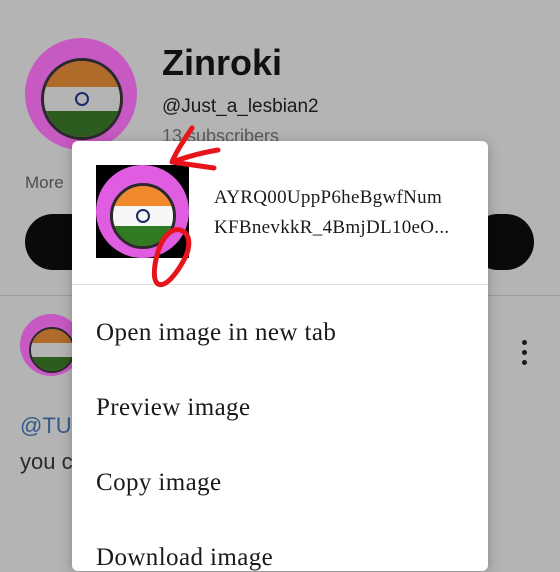 Image resolution: width=560 pixels, height=572 pixels. What do you see at coordinates (159, 483) in the screenshot?
I see `menu-item-copy-image: Copy image` at bounding box center [159, 483].